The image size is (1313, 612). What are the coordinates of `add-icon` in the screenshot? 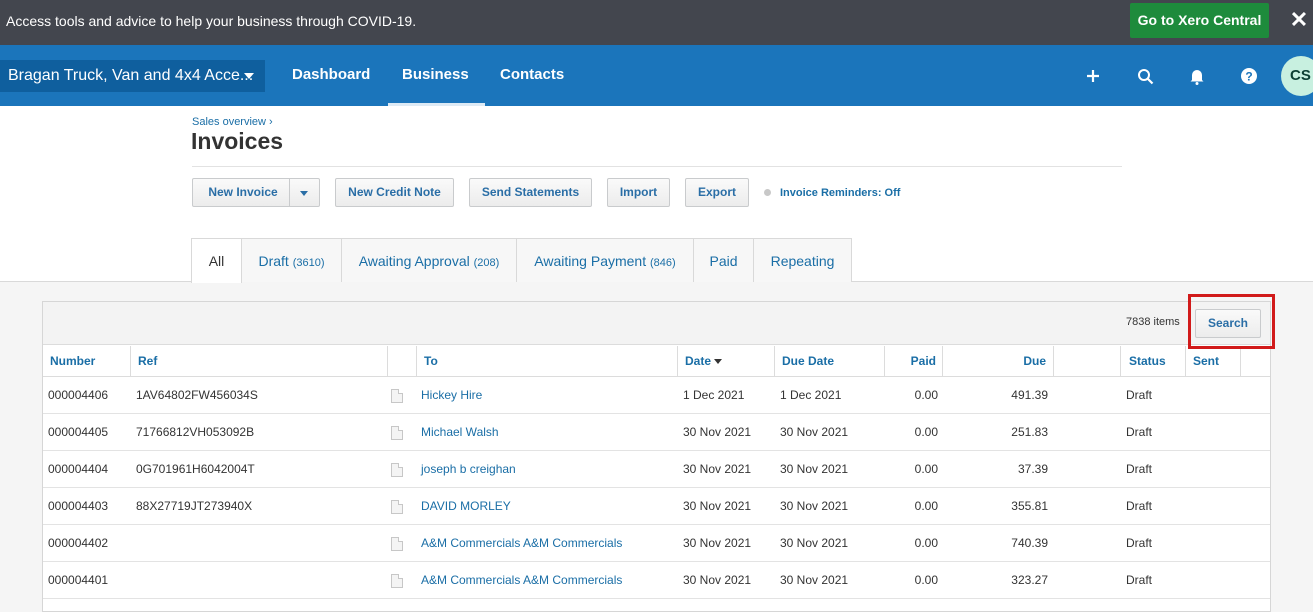 It's located at (1093, 76).